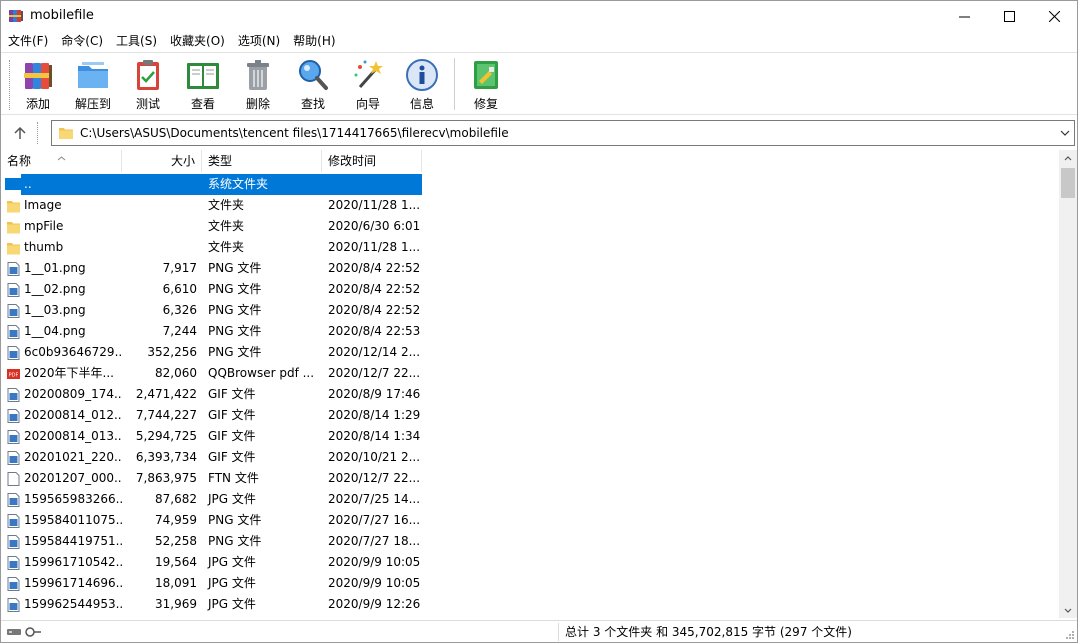  What do you see at coordinates (162, 247) in the screenshot?
I see `file-size` at bounding box center [162, 247].